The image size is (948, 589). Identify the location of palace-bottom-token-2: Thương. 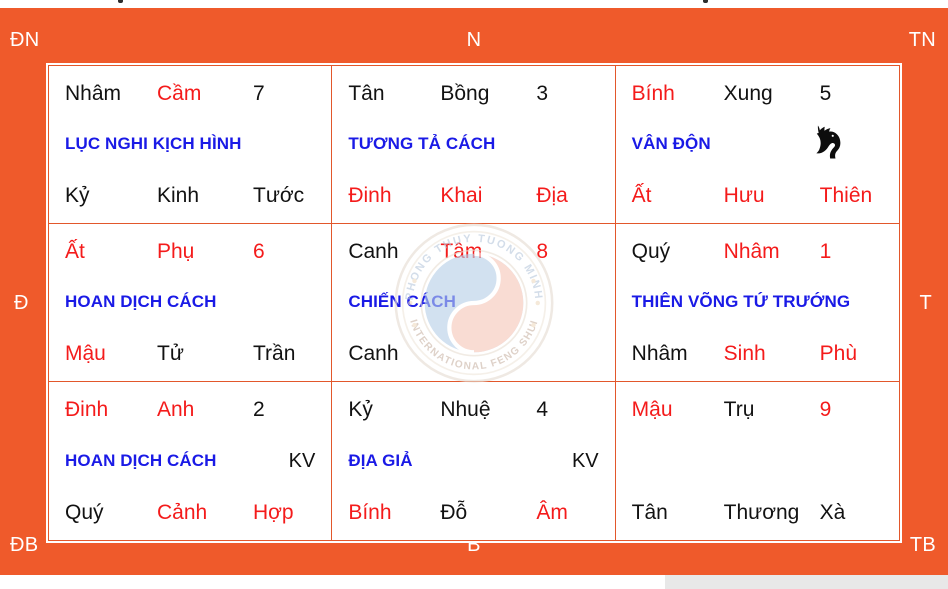
(761, 512).